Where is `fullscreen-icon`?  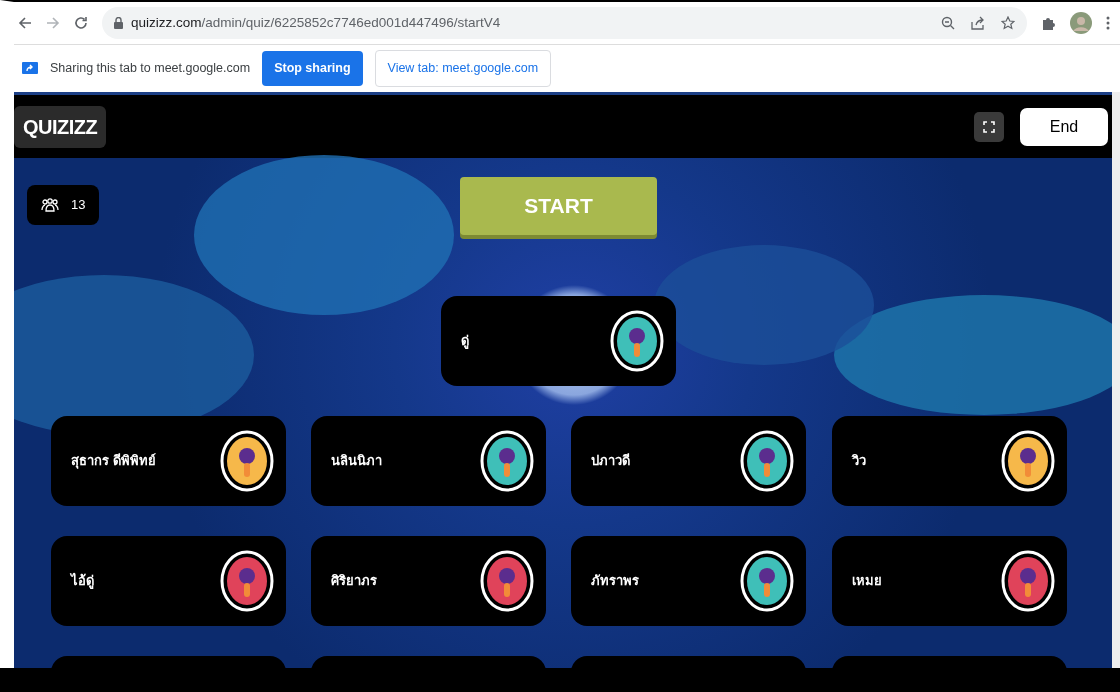 fullscreen-icon is located at coordinates (989, 126).